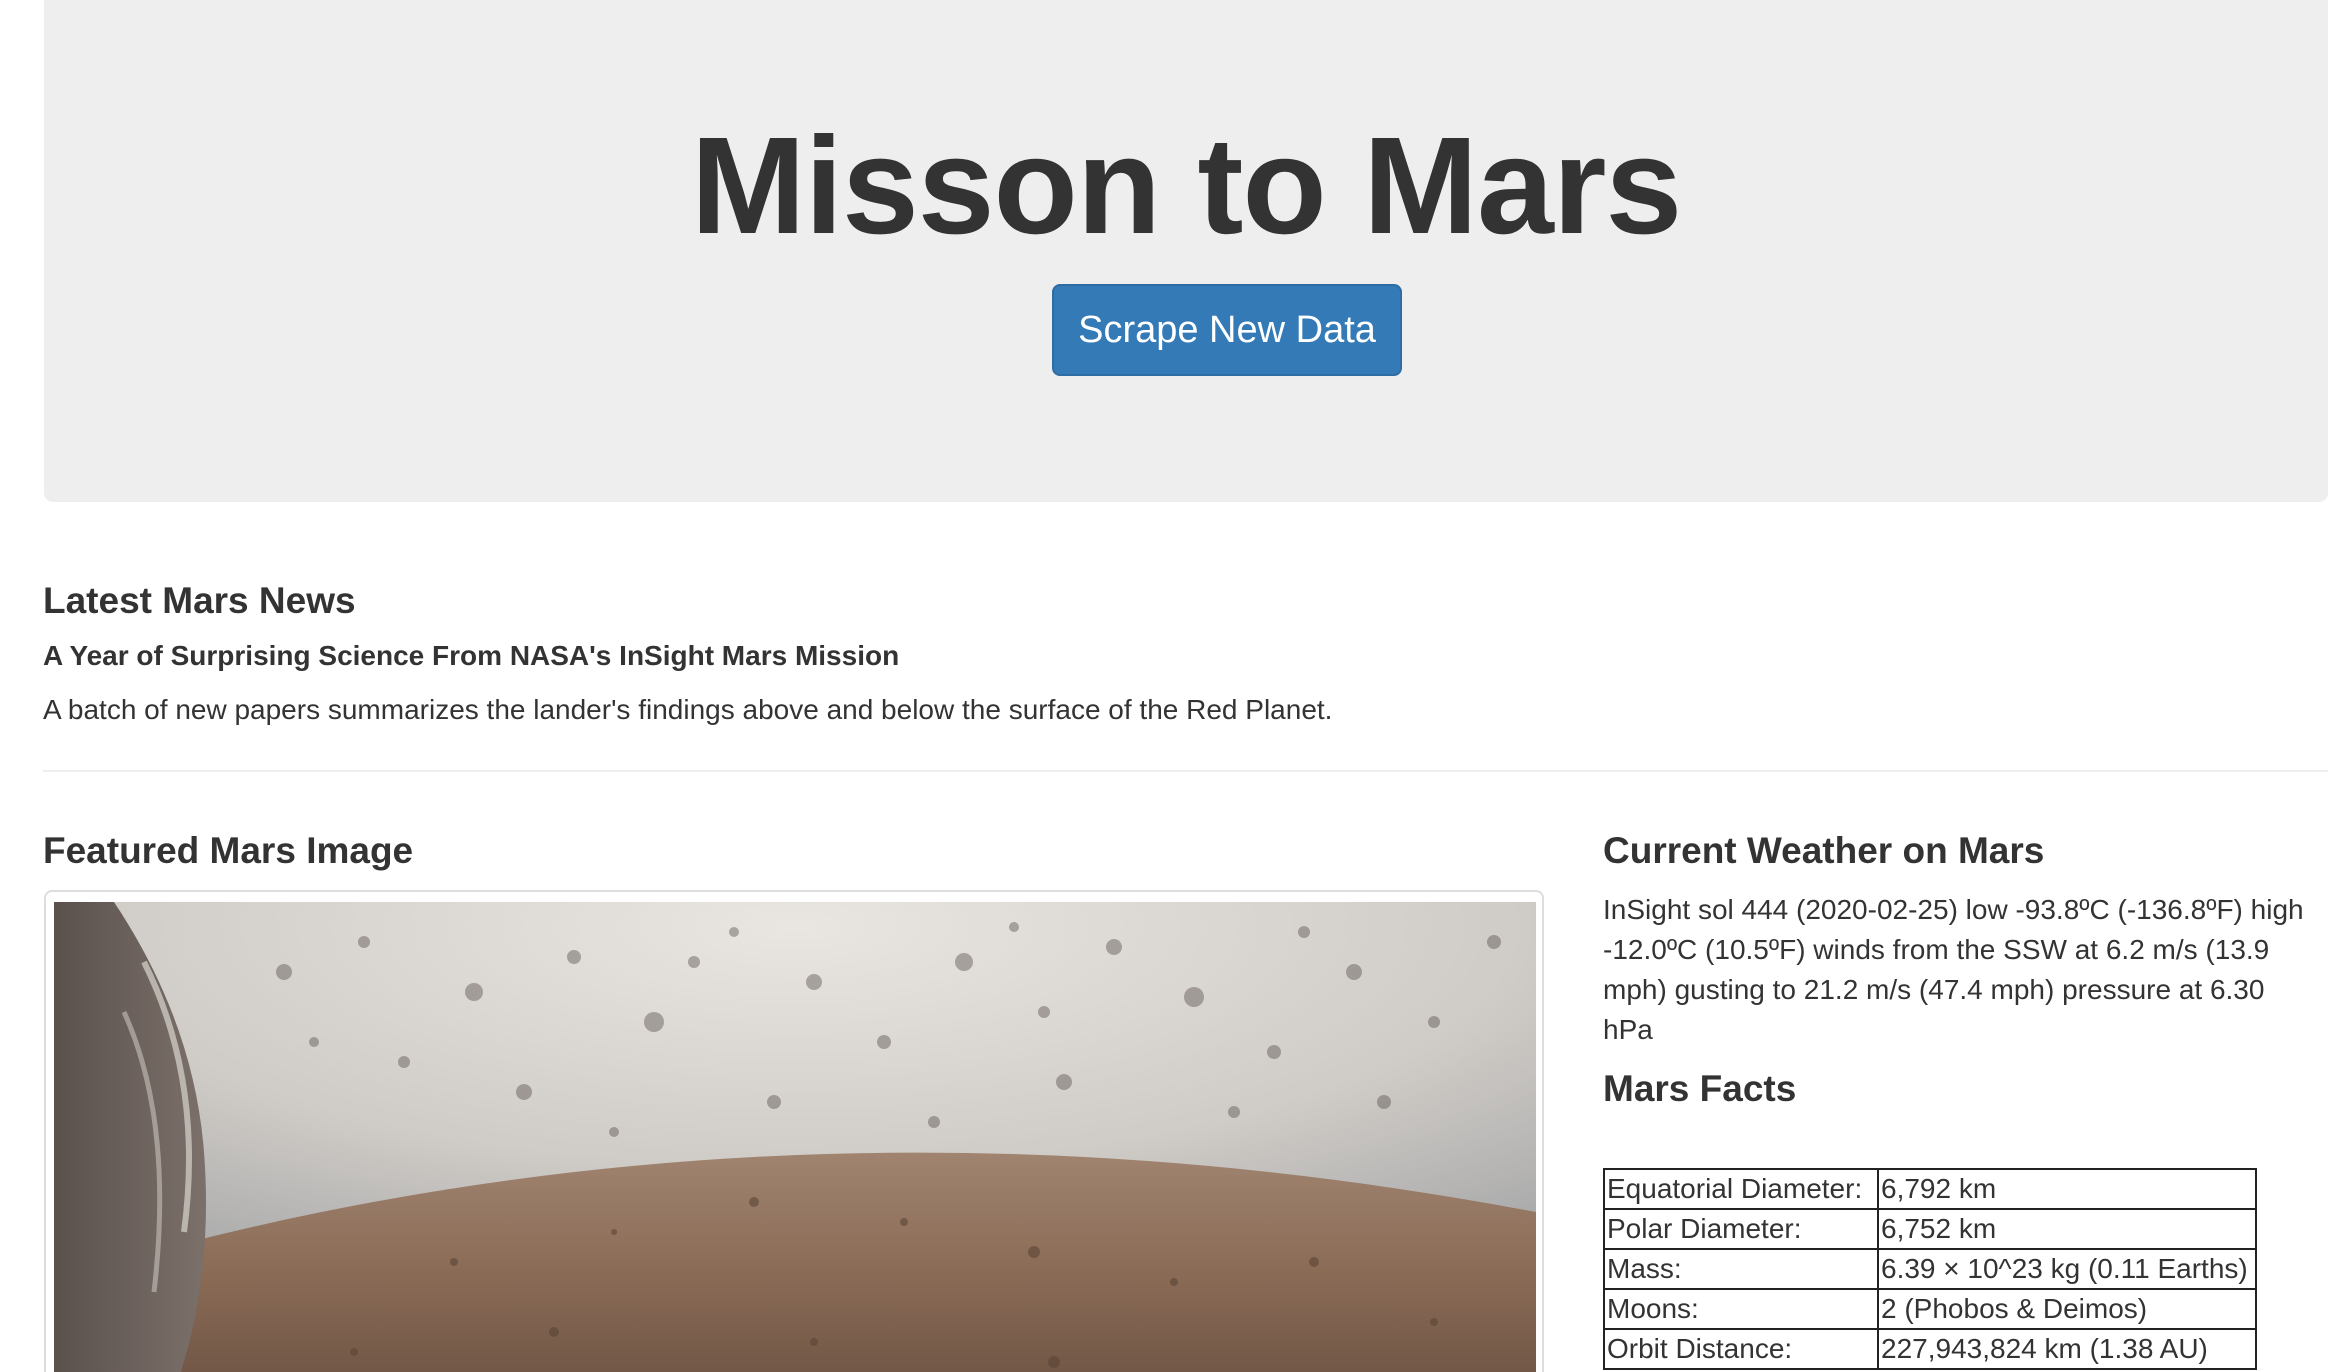 The height and width of the screenshot is (1372, 2328). What do you see at coordinates (2067, 1309) in the screenshot?
I see `fact-value: 2 (Phobos & Deimos)` at bounding box center [2067, 1309].